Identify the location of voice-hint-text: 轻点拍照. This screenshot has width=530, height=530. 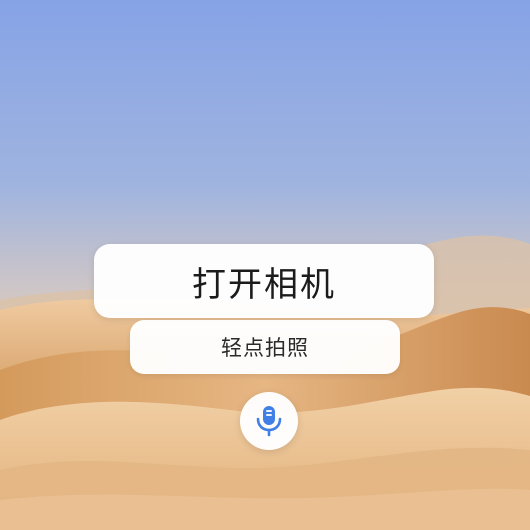
(265, 348).